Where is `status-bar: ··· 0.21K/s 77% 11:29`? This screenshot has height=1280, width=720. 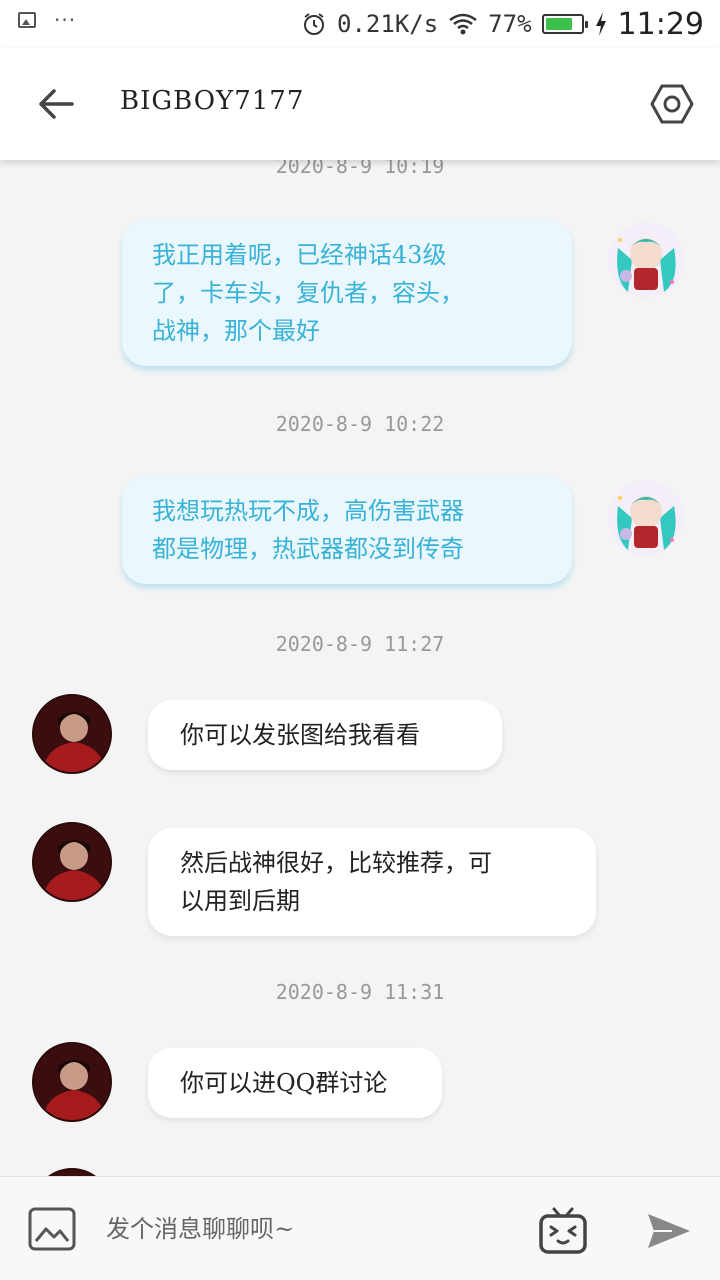 status-bar: ··· 0.21K/s 77% 11:29 is located at coordinates (360, 24).